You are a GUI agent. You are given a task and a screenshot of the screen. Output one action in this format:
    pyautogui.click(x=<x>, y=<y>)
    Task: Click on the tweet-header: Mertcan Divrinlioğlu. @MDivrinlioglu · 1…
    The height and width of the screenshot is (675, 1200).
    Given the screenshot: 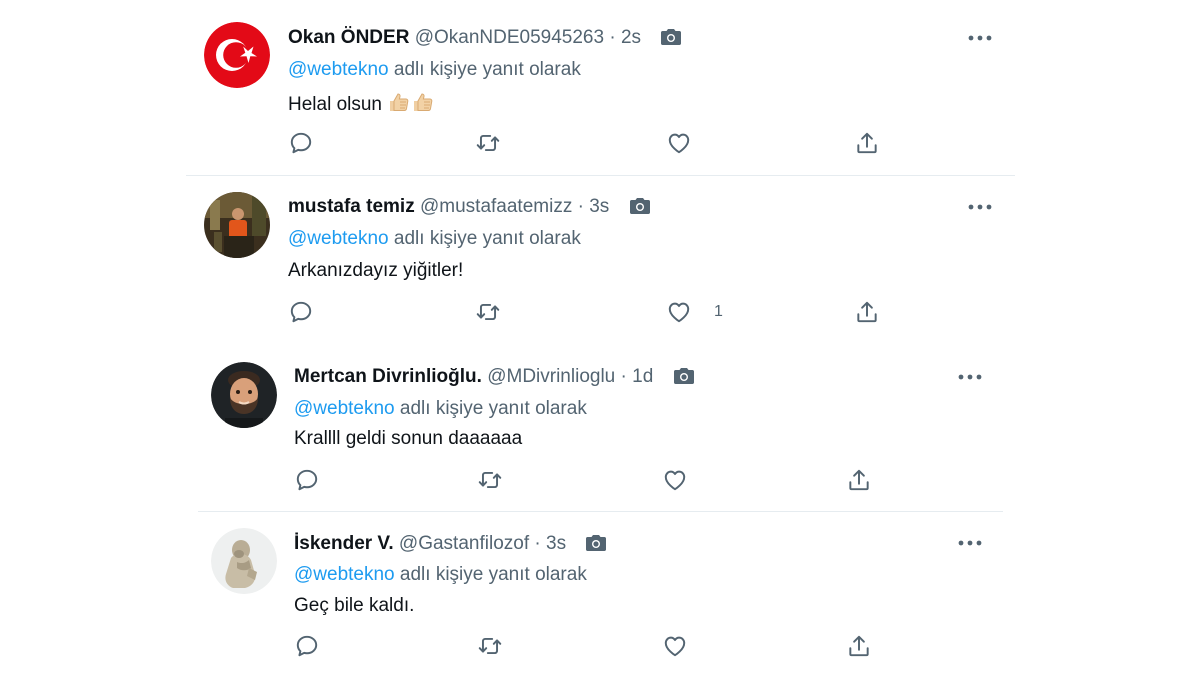 What is the action you would take?
    pyautogui.click(x=494, y=377)
    